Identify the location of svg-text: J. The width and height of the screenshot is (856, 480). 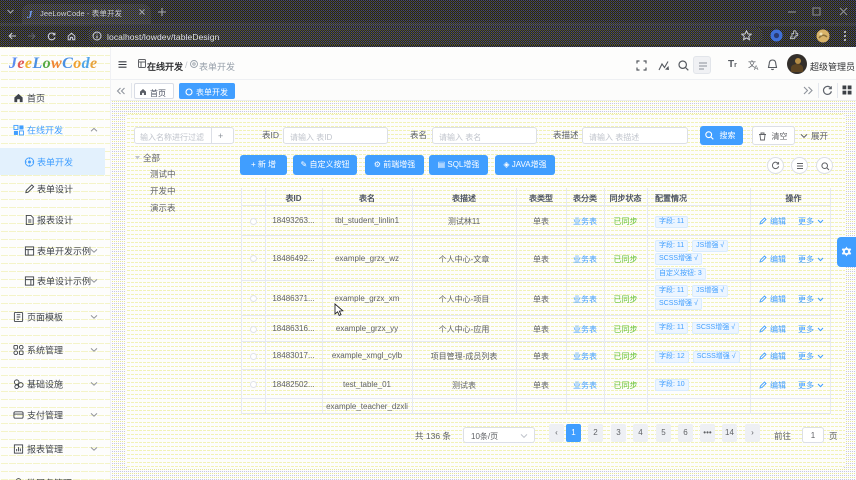
(30, 14).